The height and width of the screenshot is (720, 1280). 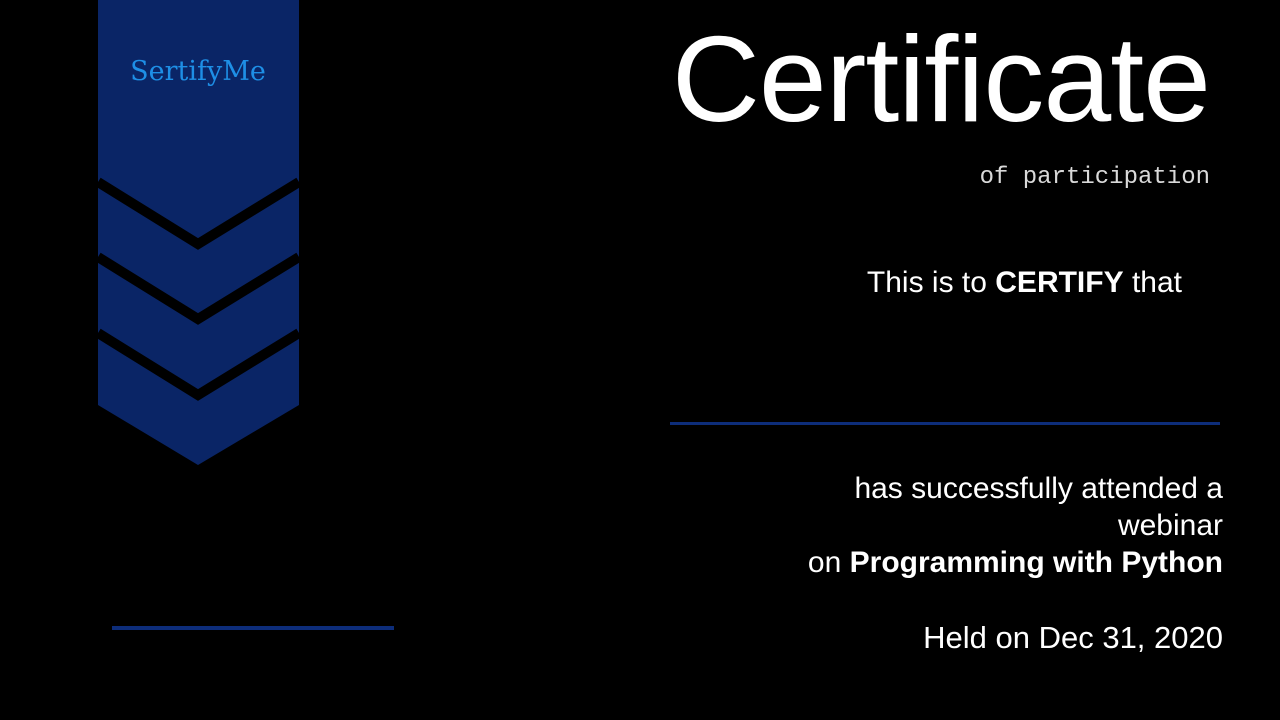 I want to click on certify-suffix: that, so click(x=1156, y=282).